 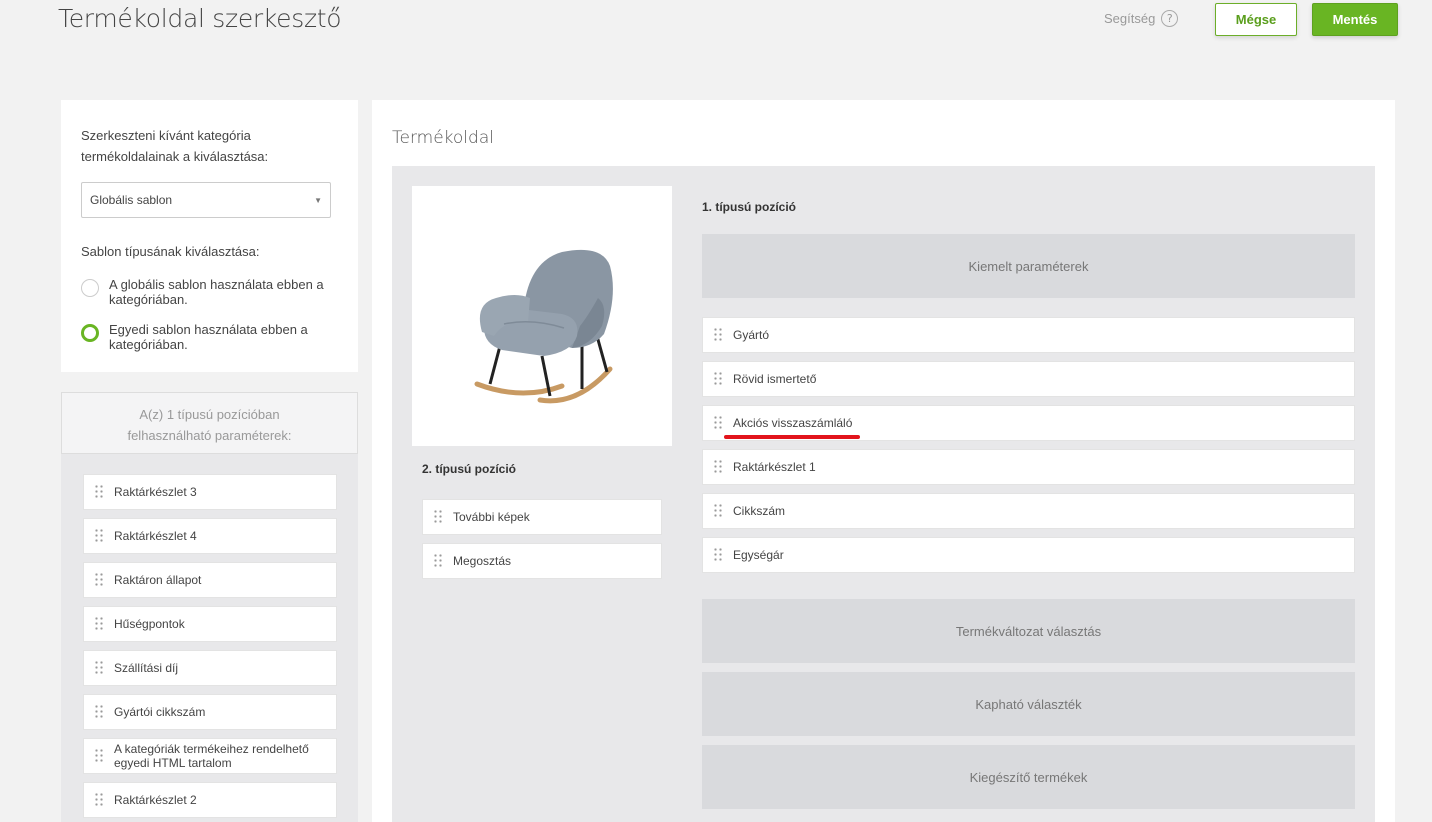 I want to click on position1-item: Cikkszám, so click(x=1028, y=511).